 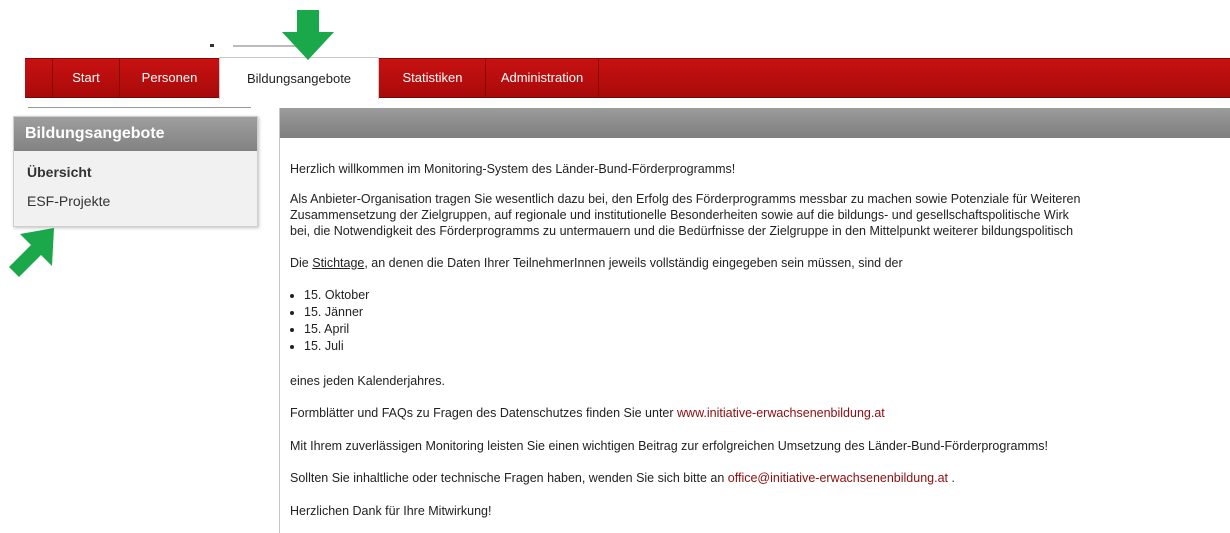 What do you see at coordinates (951, 478) in the screenshot?
I see `questions-end: .` at bounding box center [951, 478].